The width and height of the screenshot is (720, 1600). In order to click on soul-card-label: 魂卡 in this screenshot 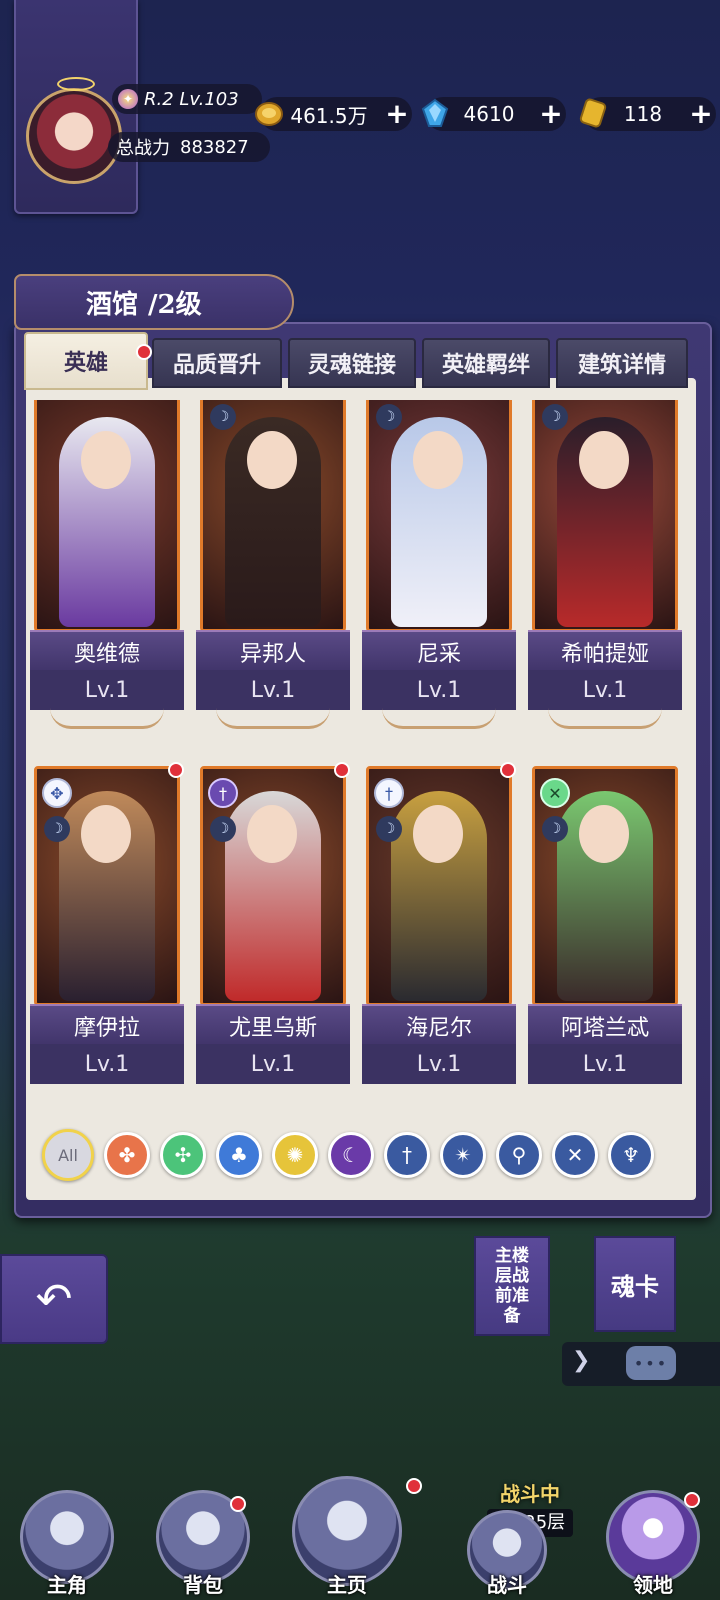, I will do `click(635, 1286)`.